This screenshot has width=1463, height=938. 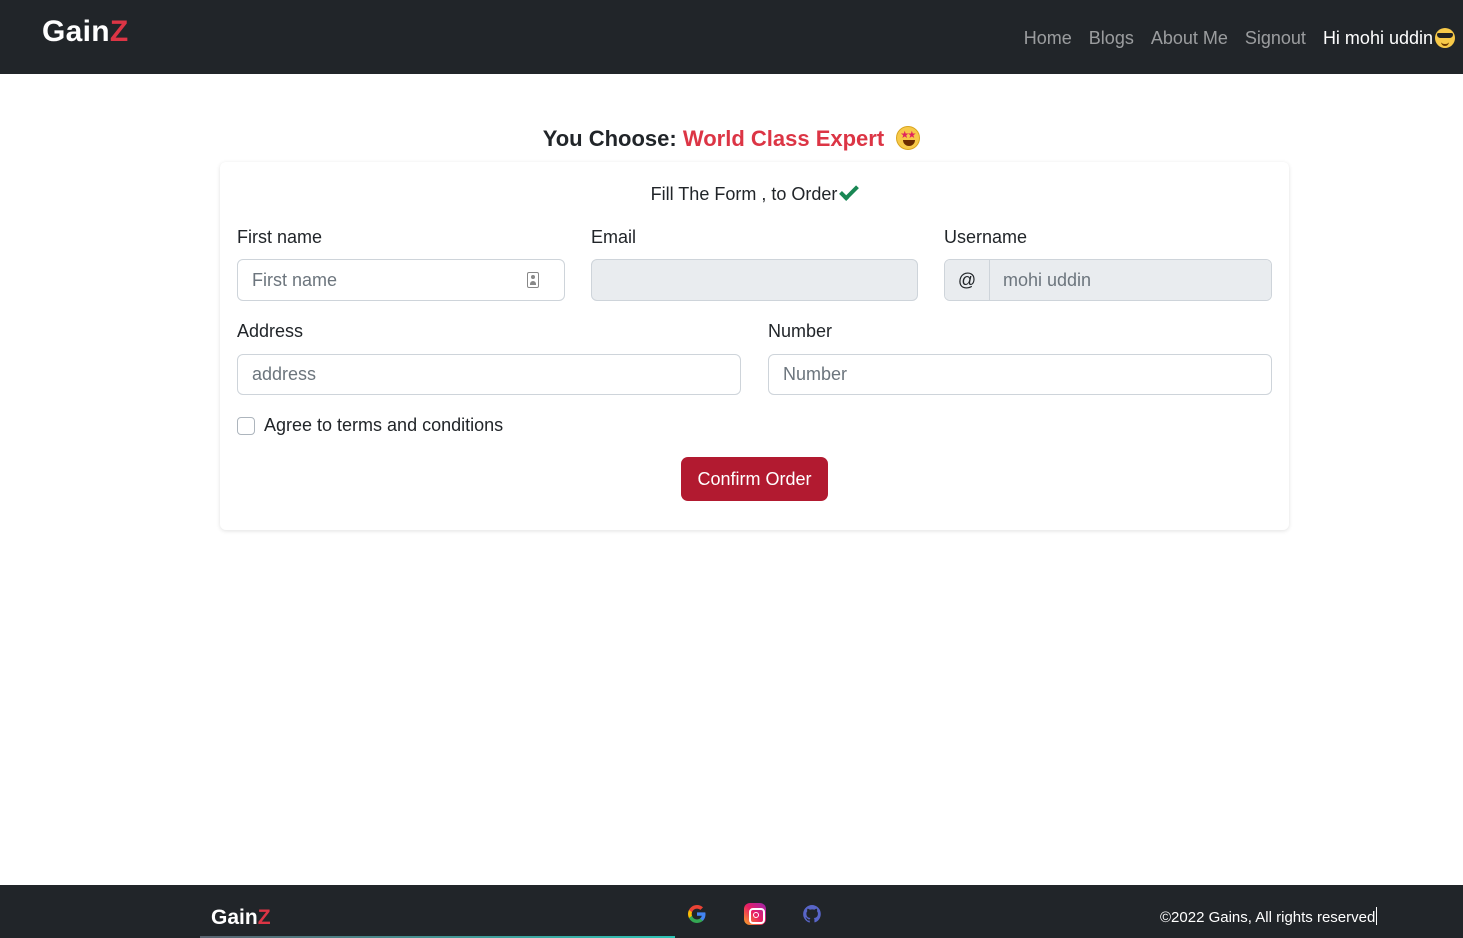 What do you see at coordinates (76, 31) in the screenshot?
I see `brand-logo-main: Gain` at bounding box center [76, 31].